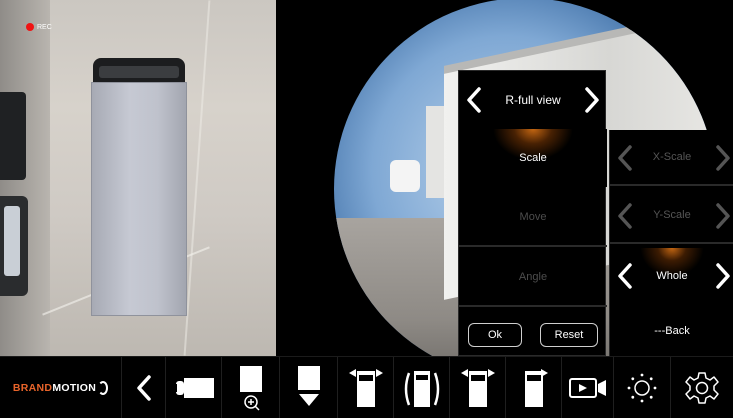 This screenshot has height=418, width=733. Describe the element at coordinates (533, 335) in the screenshot. I see `menu-button-row: Ok Reset` at that location.